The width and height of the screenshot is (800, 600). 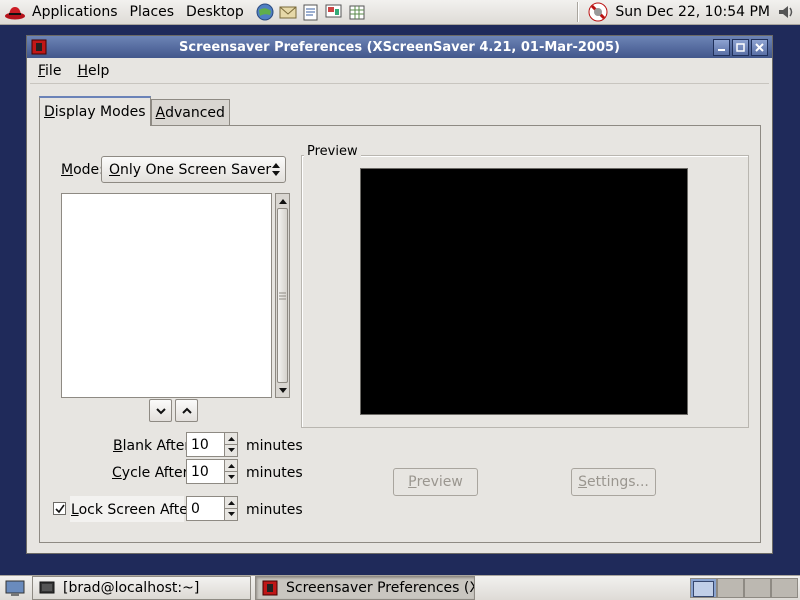 What do you see at coordinates (212, 471) in the screenshot?
I see `cycle-after-spinner: 10` at bounding box center [212, 471].